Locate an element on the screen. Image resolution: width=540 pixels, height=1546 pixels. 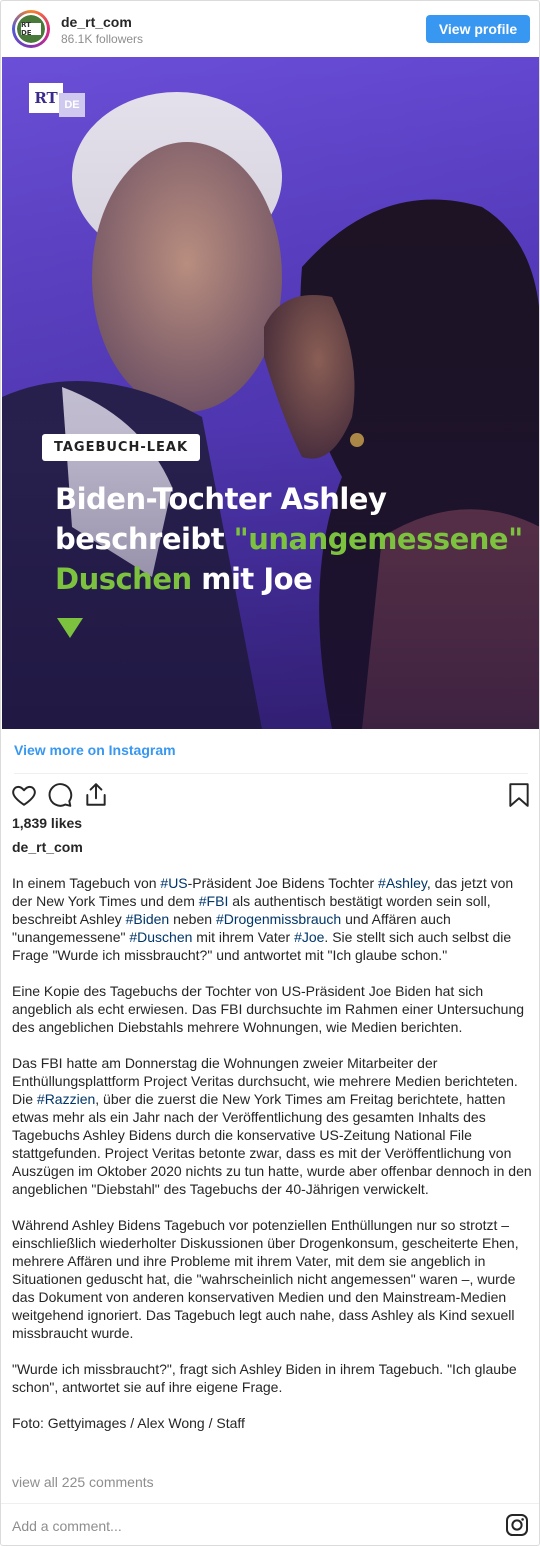
bookmark-icon is located at coordinates (519, 795).